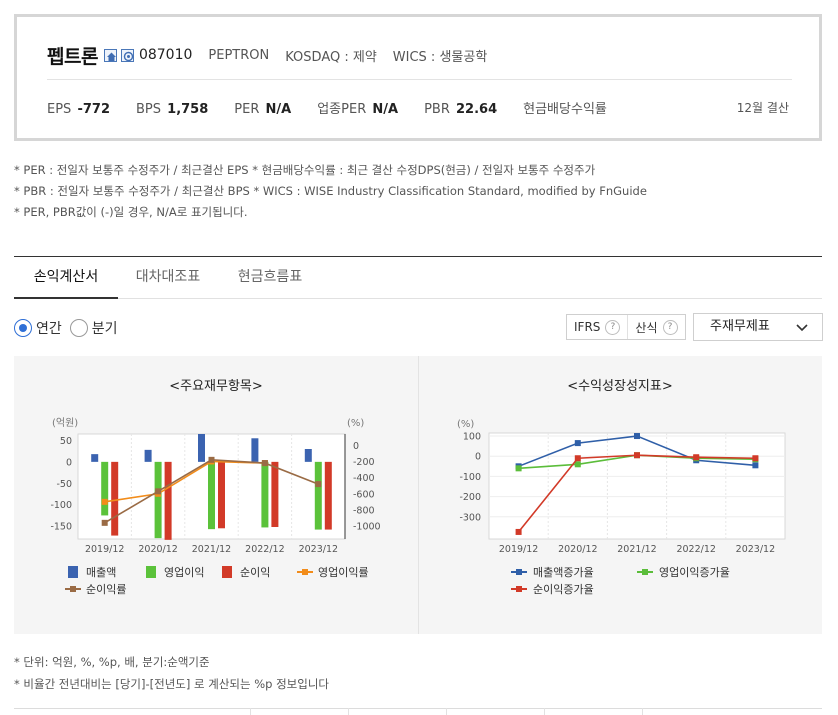 Image resolution: width=838 pixels, height=715 pixels. I want to click on statement-type-value: 주재무제표, so click(740, 326).